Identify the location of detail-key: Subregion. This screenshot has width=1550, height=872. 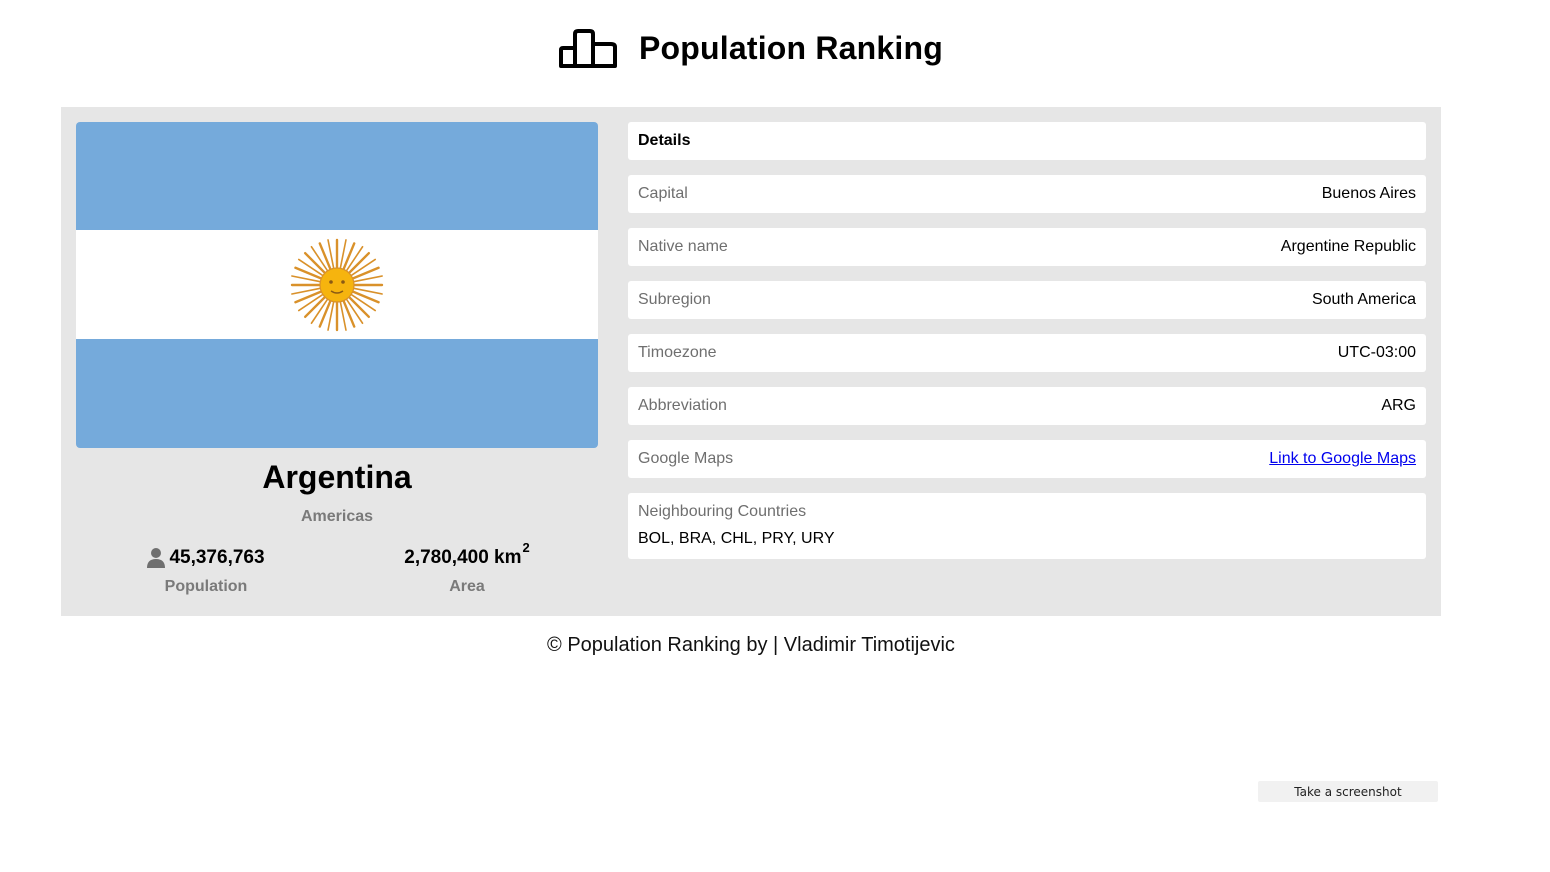
(674, 299).